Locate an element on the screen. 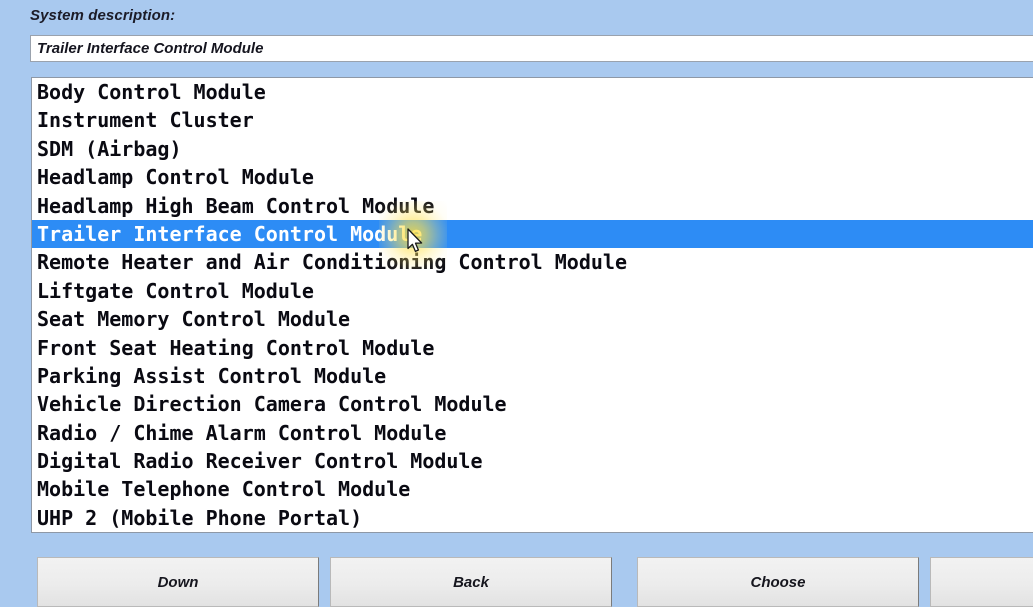 The image size is (1033, 607). list-item: Seat Memory Control Module is located at coordinates (532, 319).